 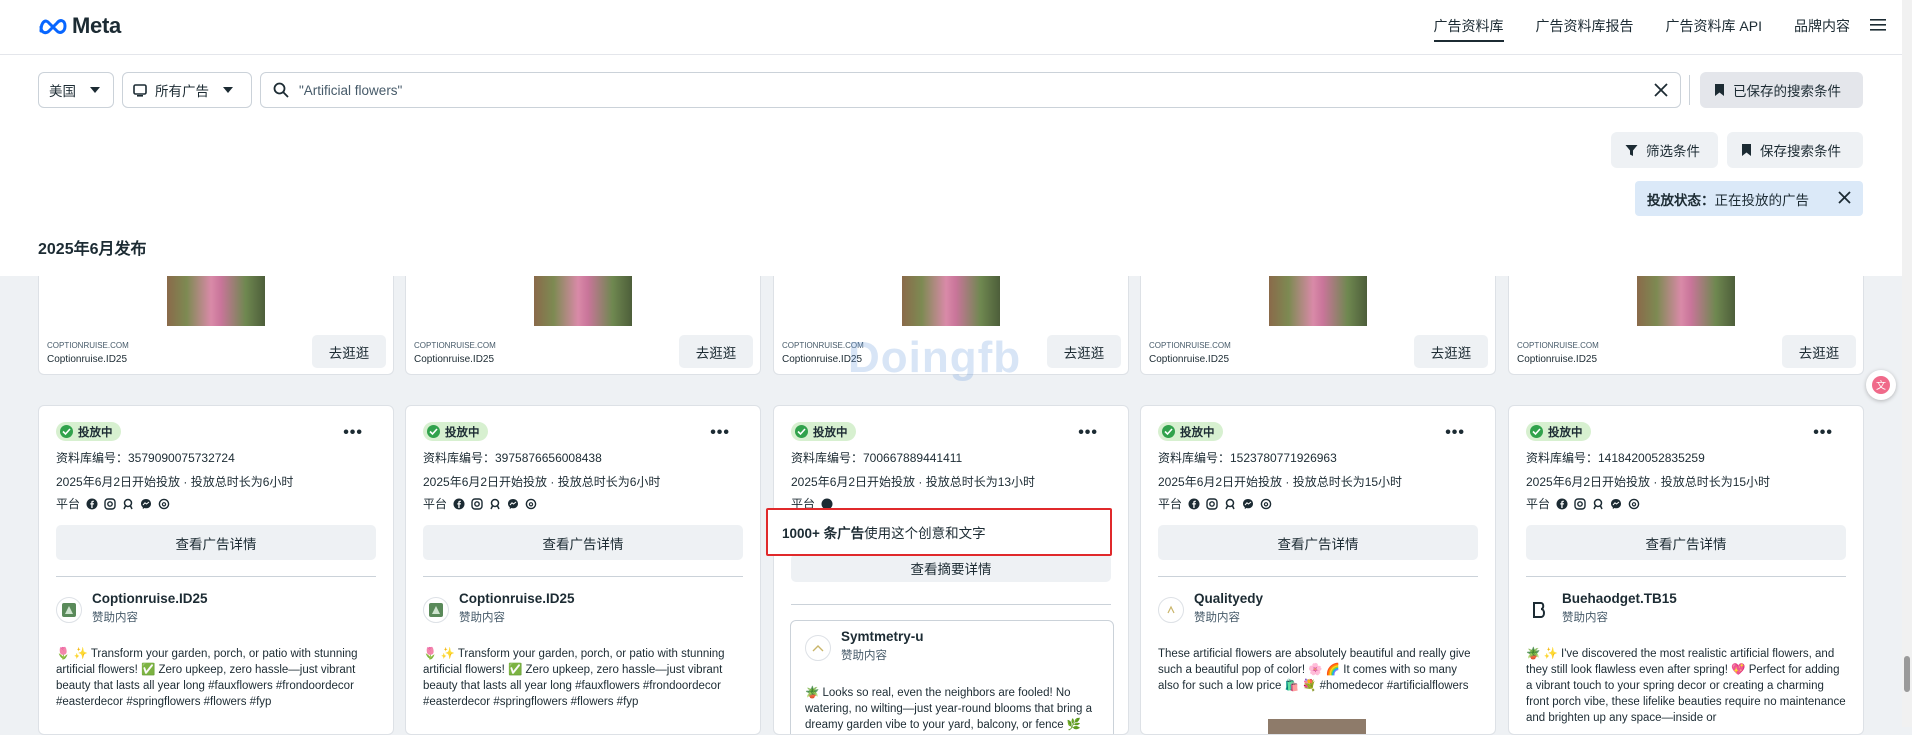 I want to click on filter-label: 筛选条件, so click(x=1673, y=151).